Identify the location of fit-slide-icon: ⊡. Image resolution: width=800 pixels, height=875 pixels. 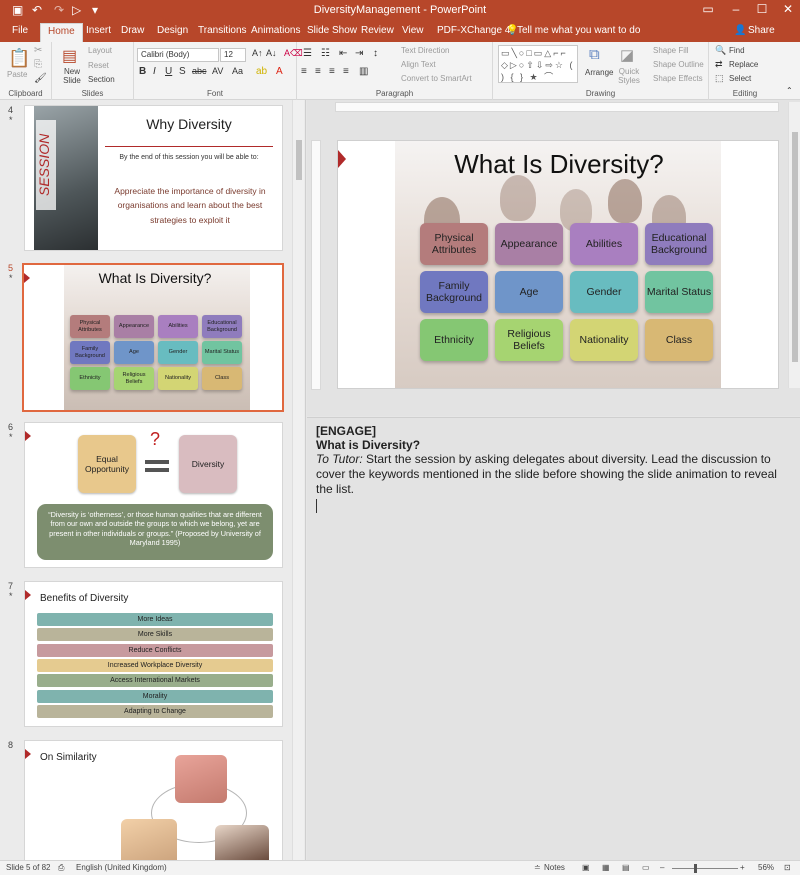
(787, 867).